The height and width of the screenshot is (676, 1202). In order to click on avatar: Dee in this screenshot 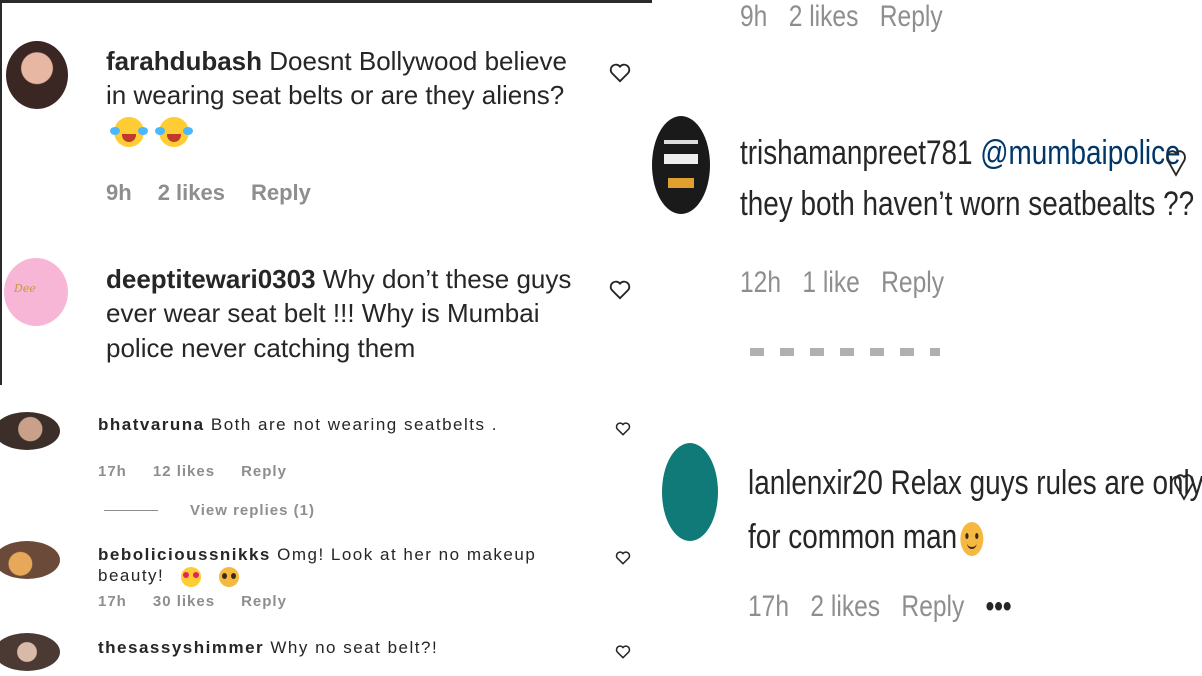, I will do `click(36, 292)`.